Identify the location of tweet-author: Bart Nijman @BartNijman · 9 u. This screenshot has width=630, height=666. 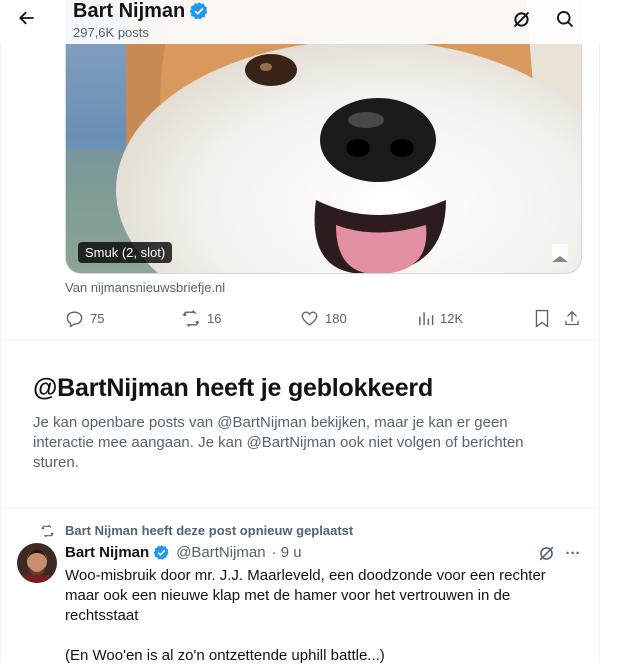
(183, 552).